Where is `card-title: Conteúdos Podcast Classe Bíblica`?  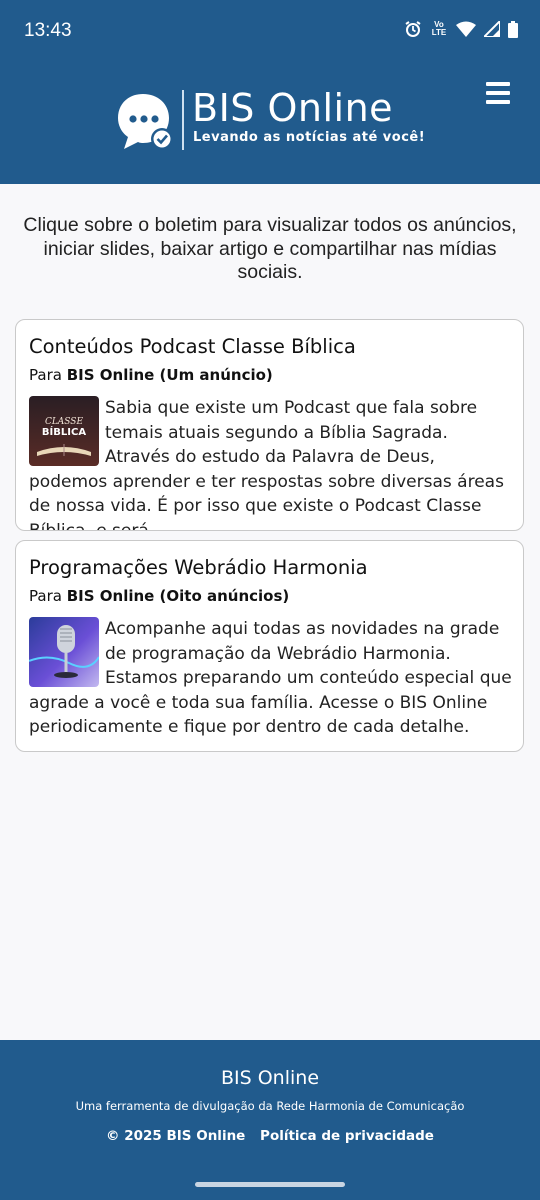
card-title: Conteúdos Podcast Classe Bíblica is located at coordinates (192, 346).